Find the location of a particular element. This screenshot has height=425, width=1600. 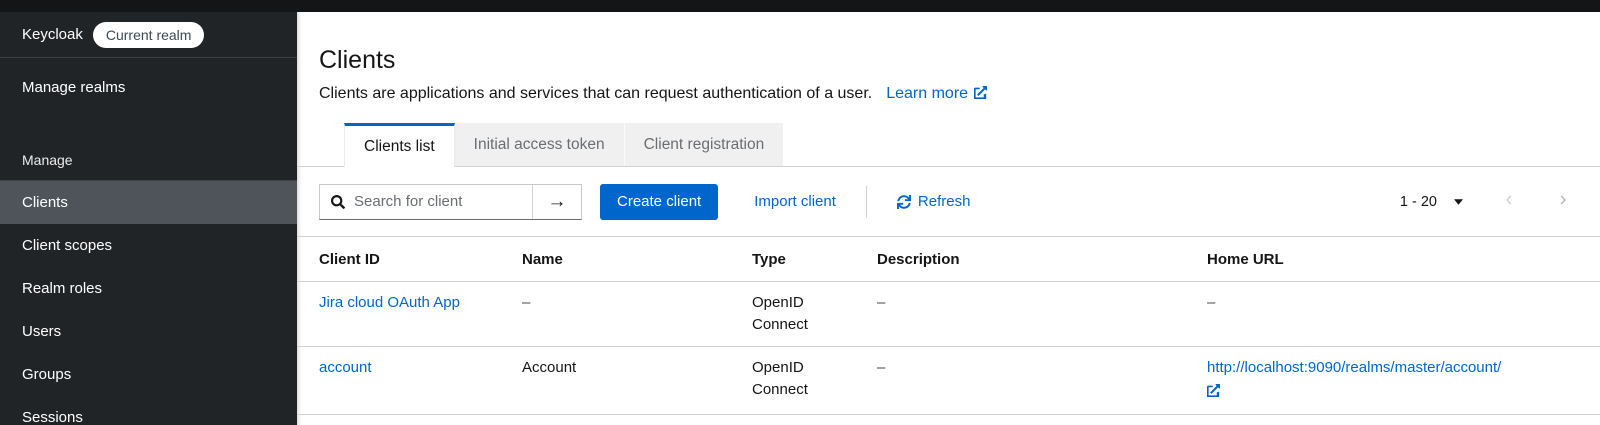

caret-down-icon is located at coordinates (1458, 202).